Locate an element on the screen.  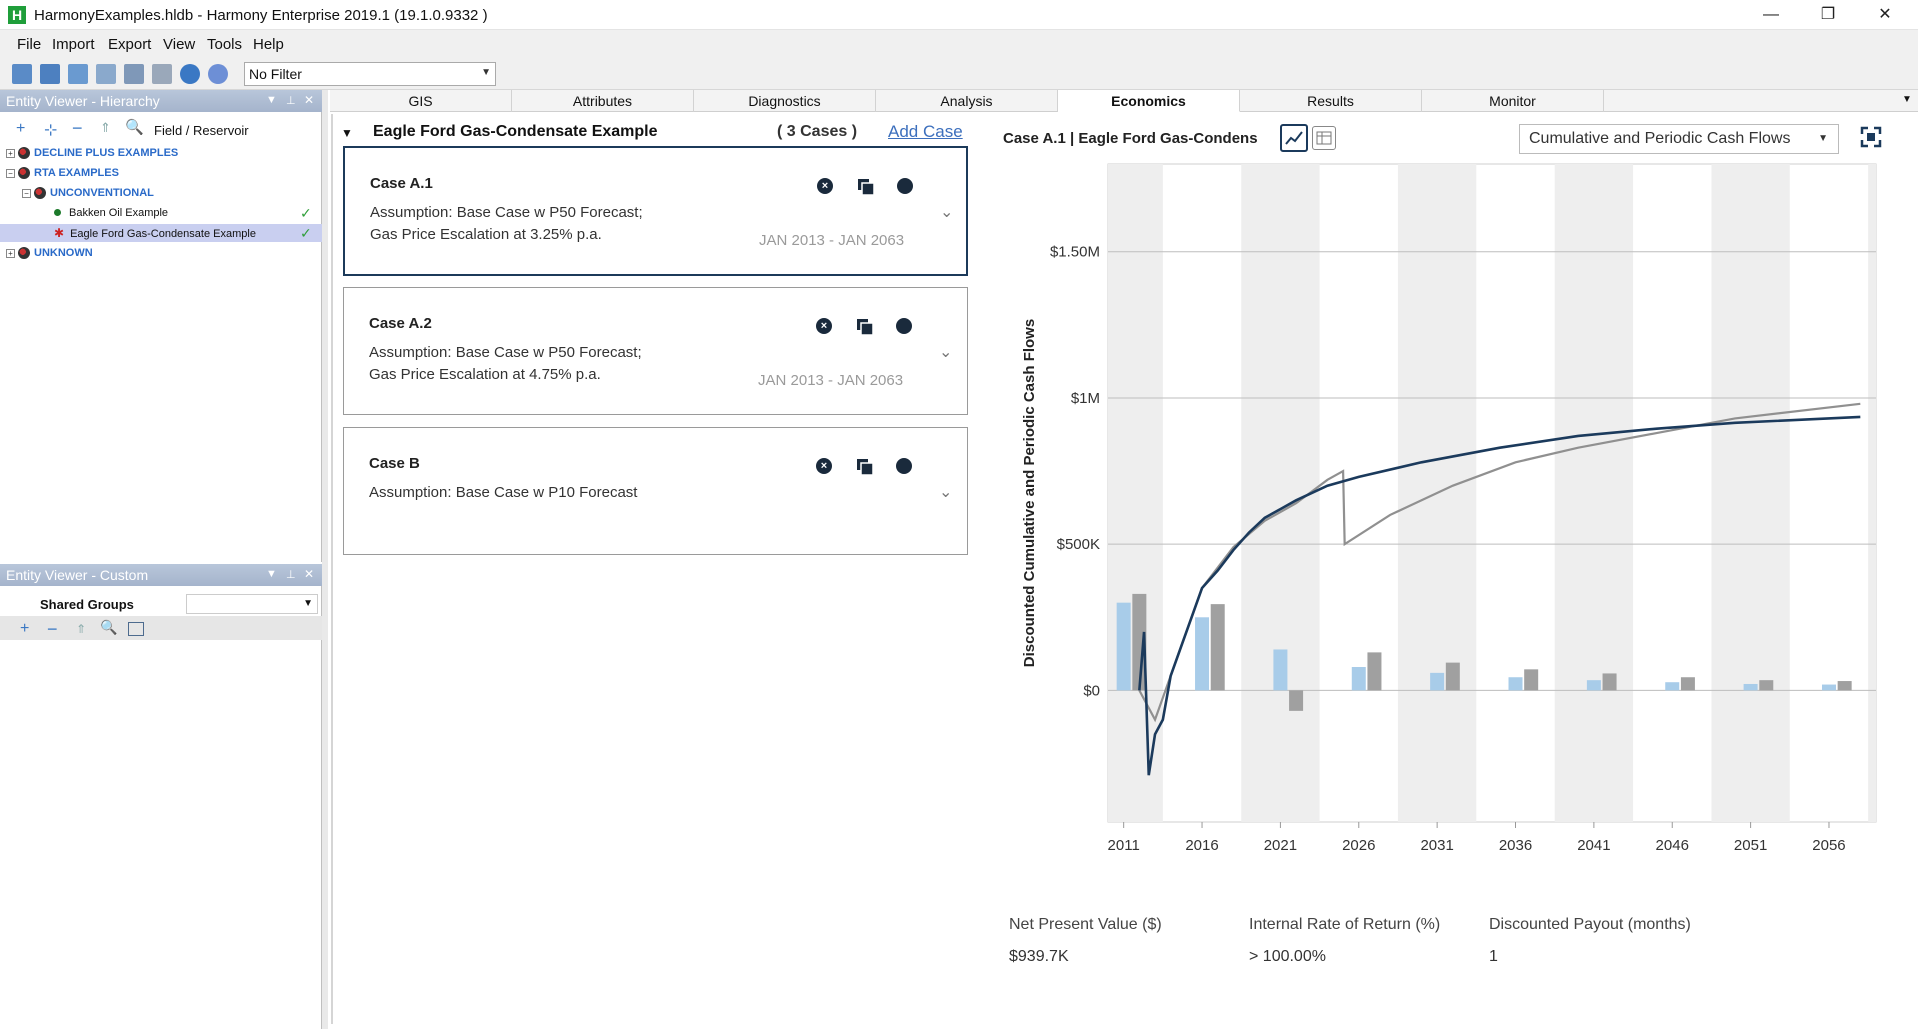
menu-view: View is located at coordinates (179, 44).